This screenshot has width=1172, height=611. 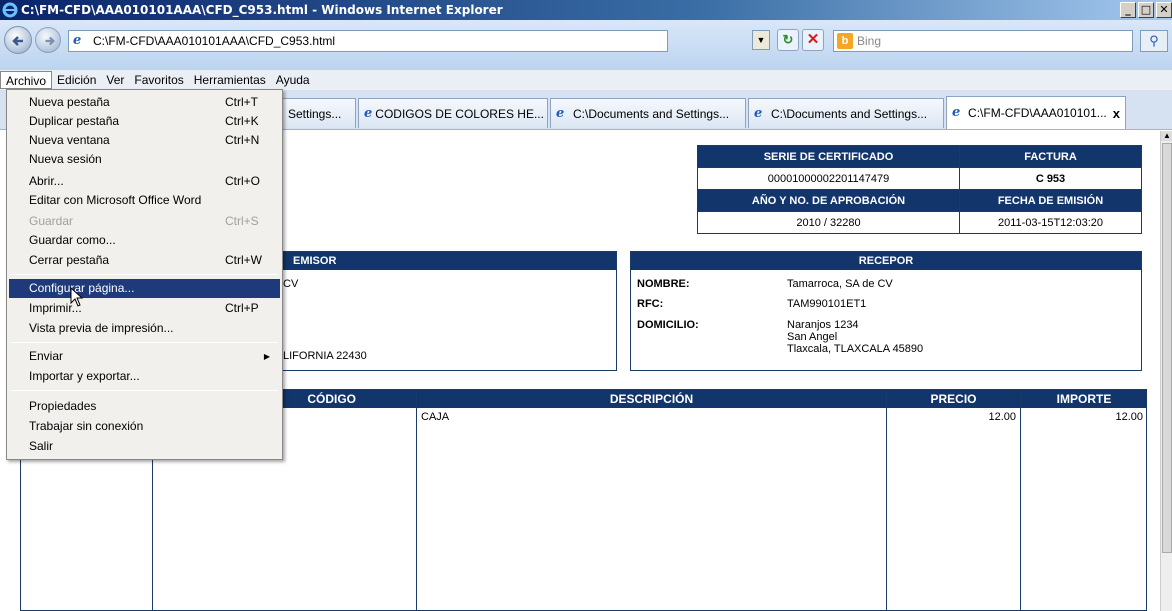 What do you see at coordinates (230, 80) in the screenshot?
I see `menu-herramientas: Herramientas` at bounding box center [230, 80].